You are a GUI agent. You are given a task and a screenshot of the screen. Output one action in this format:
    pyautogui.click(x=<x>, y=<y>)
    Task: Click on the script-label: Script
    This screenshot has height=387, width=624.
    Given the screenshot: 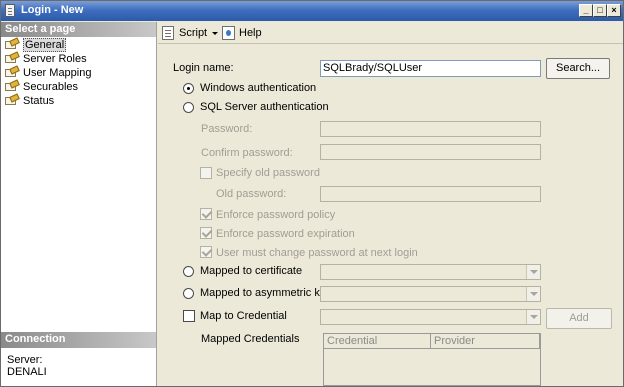 What is the action you would take?
    pyautogui.click(x=193, y=33)
    